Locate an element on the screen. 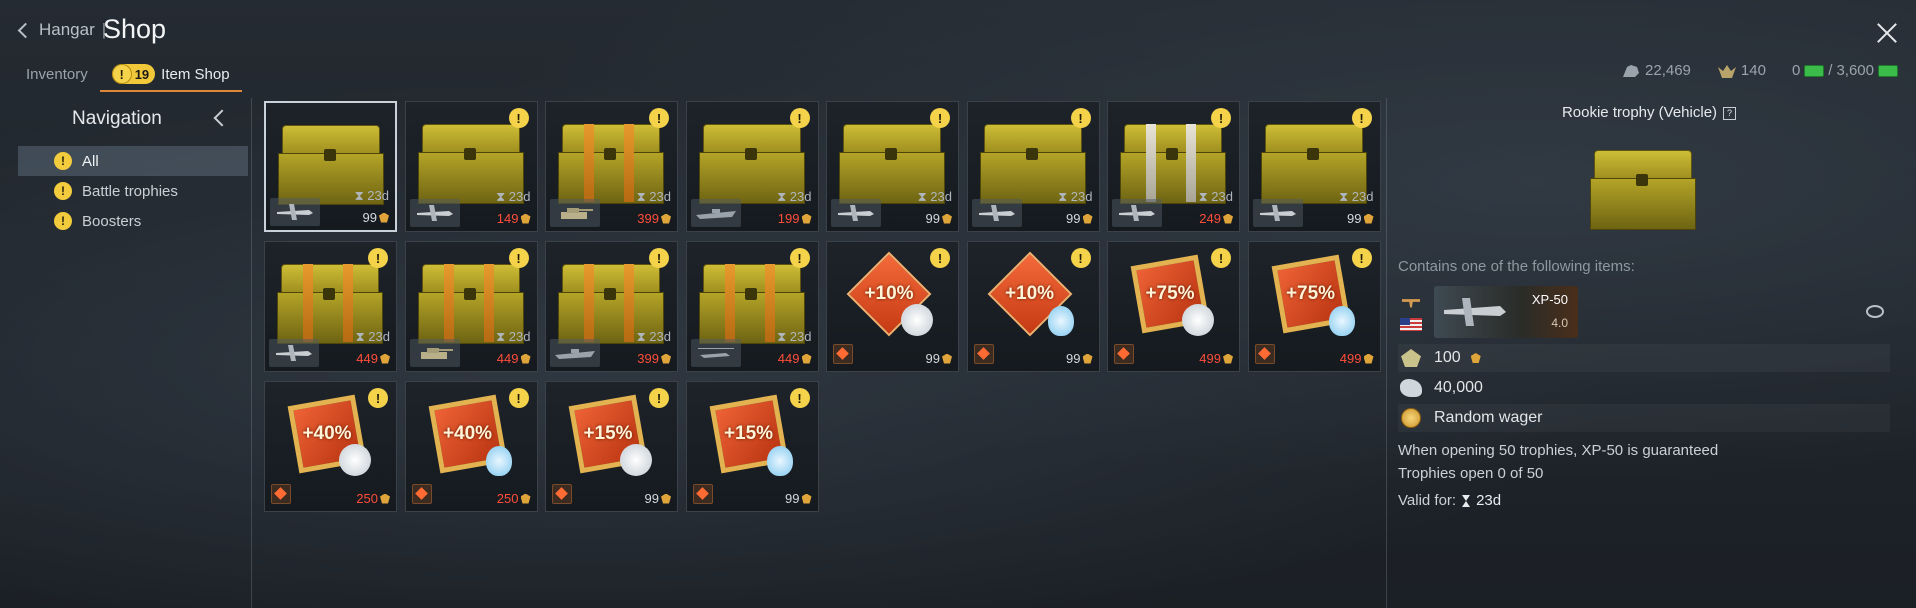 The width and height of the screenshot is (1916, 608). hourglass-icon is located at coordinates (1466, 500).